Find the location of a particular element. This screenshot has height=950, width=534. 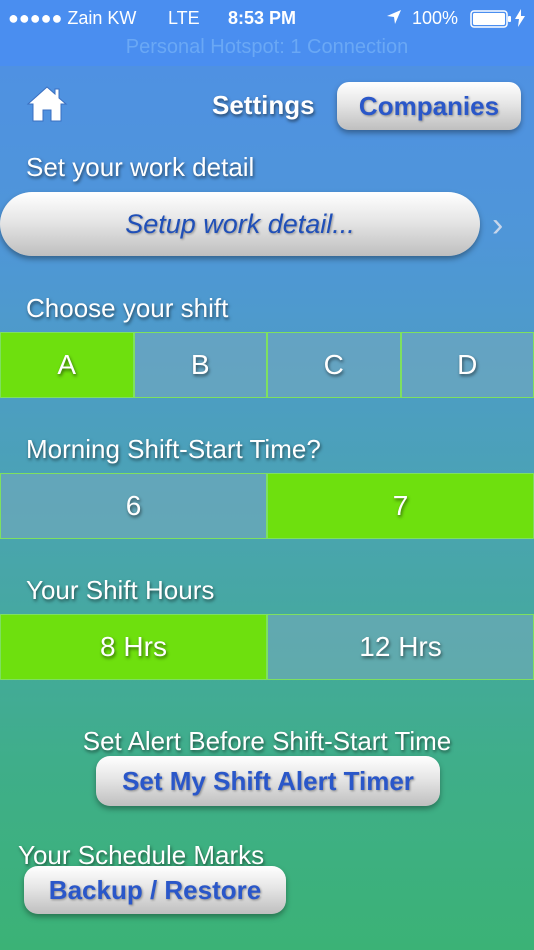

work-detail-label: Set your work detail is located at coordinates (140, 167).